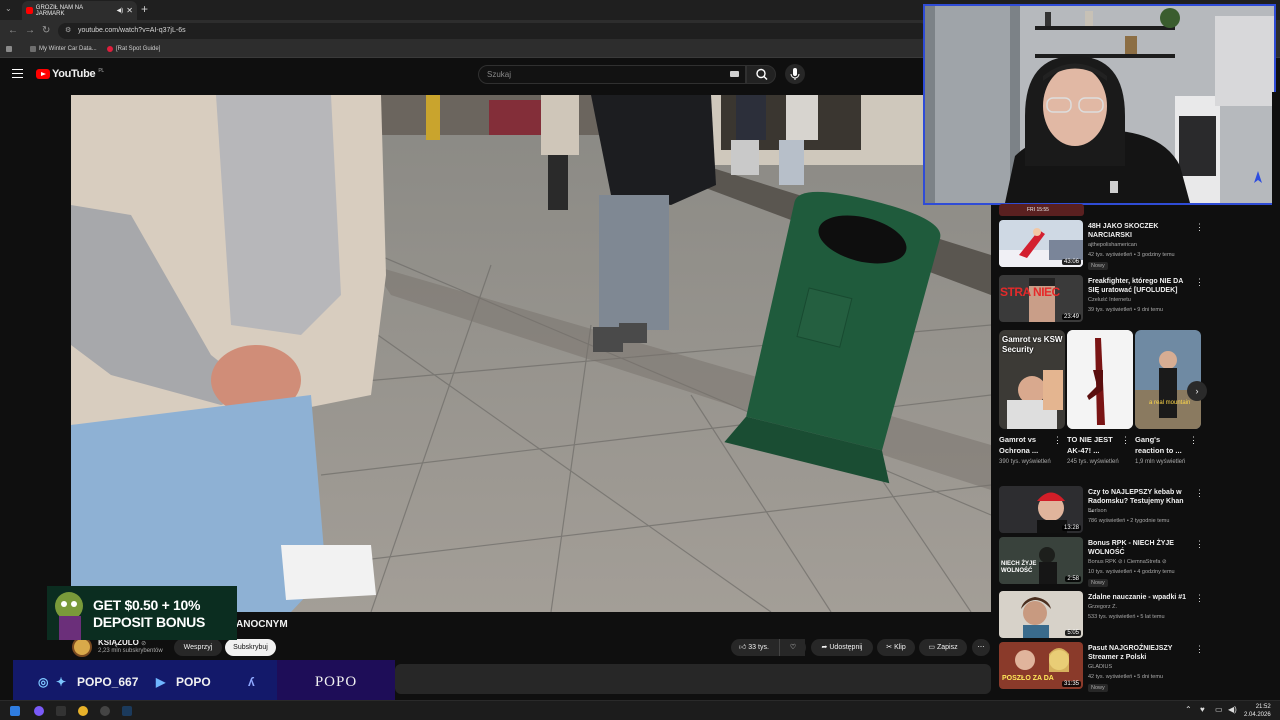 The width and height of the screenshot is (1280, 720). I want to click on share-label: Udostępnij, so click(846, 647).